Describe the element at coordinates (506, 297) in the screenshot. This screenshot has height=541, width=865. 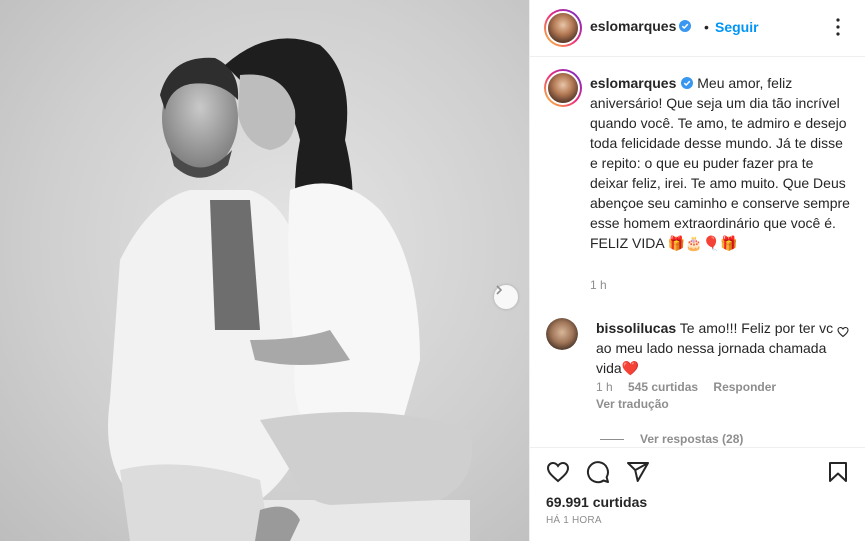
I see `next-photo-button` at that location.